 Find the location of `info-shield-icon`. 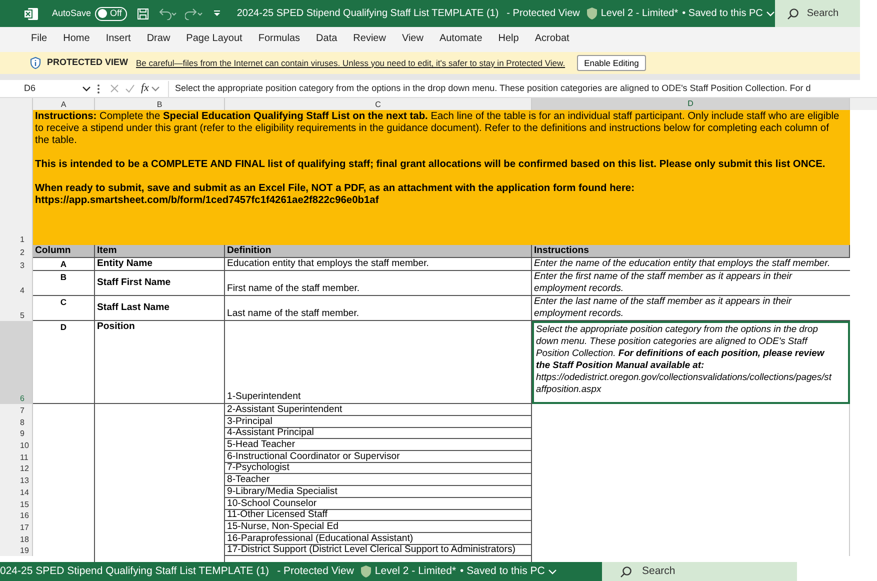

info-shield-icon is located at coordinates (35, 63).